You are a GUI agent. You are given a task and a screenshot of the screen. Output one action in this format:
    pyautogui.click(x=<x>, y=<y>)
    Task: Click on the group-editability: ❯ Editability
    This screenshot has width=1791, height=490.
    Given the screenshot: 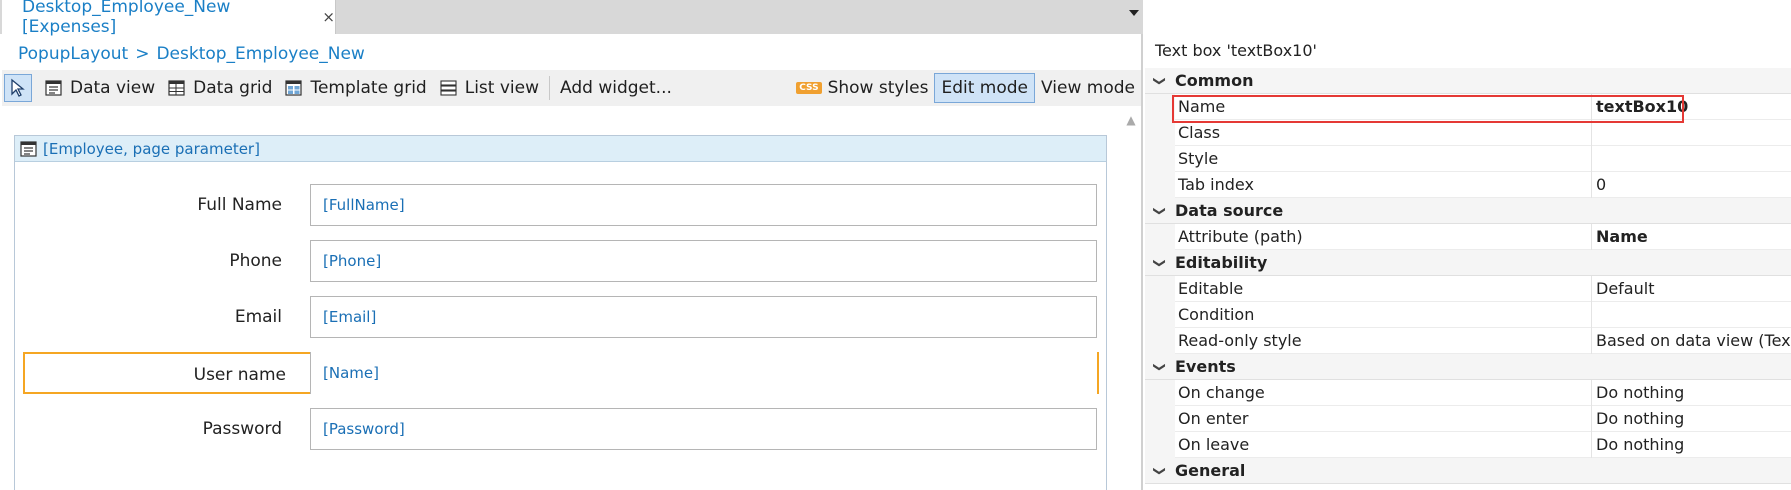 What is the action you would take?
    pyautogui.click(x=1468, y=263)
    